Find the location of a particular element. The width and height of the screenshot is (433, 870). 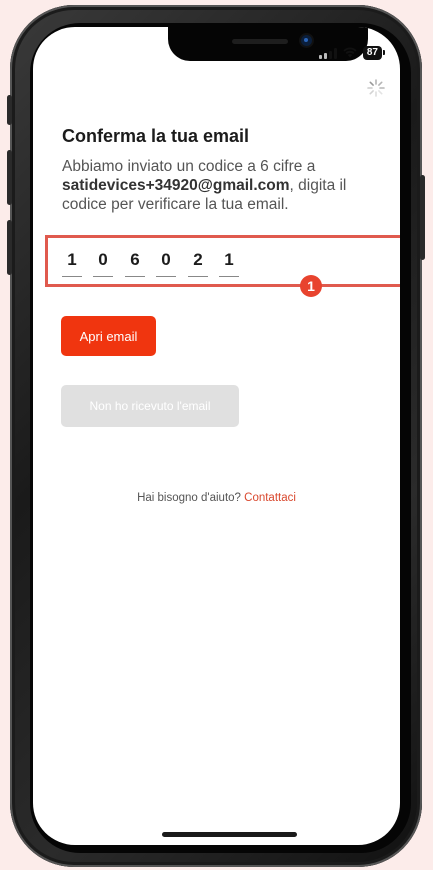

help-line: Hai bisogno d'aiuto? Contattaci is located at coordinates (216, 498).